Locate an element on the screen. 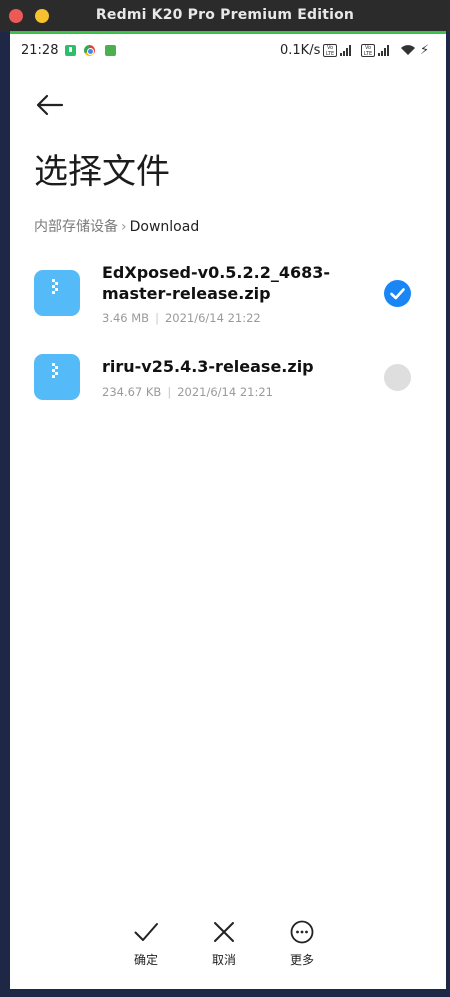 Image resolution: width=450 pixels, height=997 pixels. unselected-radio-icon is located at coordinates (397, 377).